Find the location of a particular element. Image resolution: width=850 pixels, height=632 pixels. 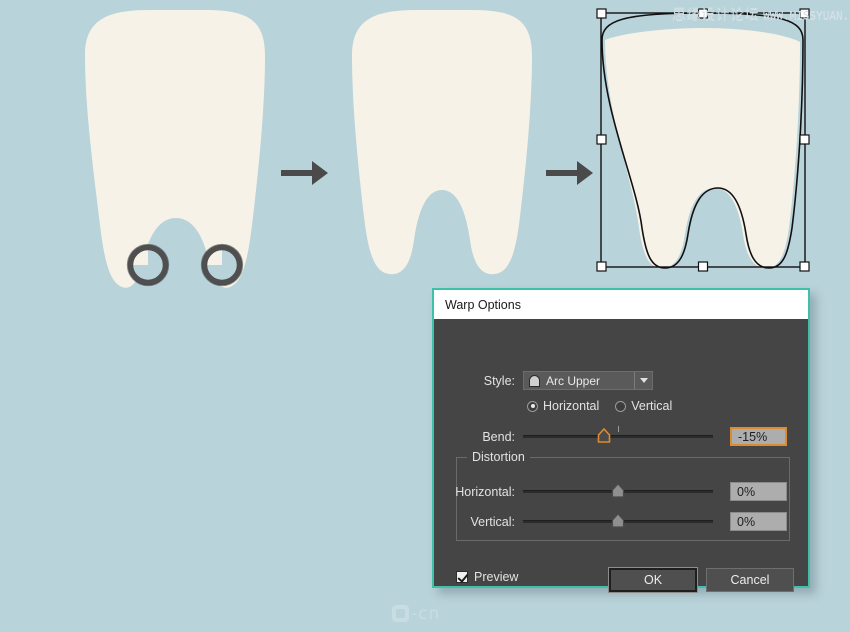

horizontal-distortion-thumb is located at coordinates (618, 490).